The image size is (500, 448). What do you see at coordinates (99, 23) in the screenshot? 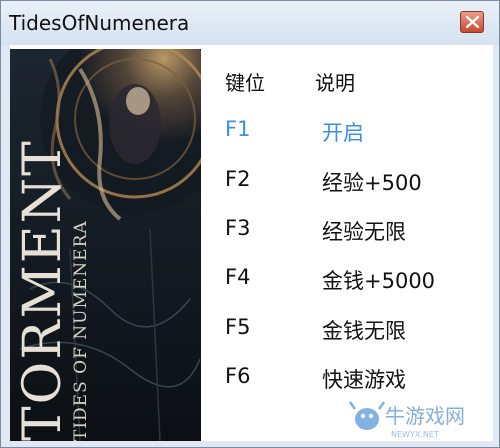
I see `window-title: TidesOfNumenera` at bounding box center [99, 23].